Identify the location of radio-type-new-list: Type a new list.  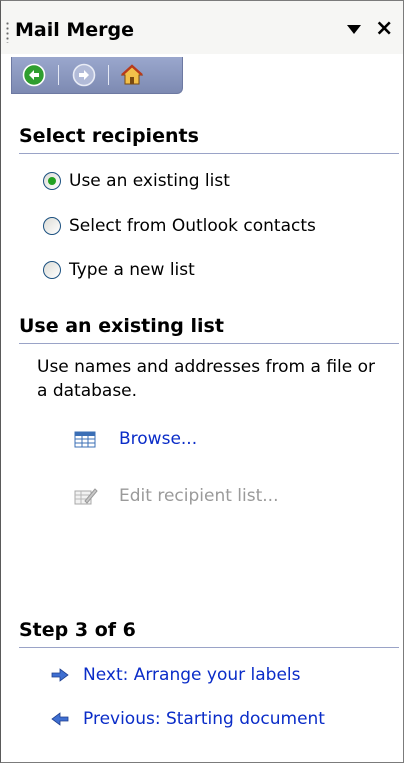
(119, 270).